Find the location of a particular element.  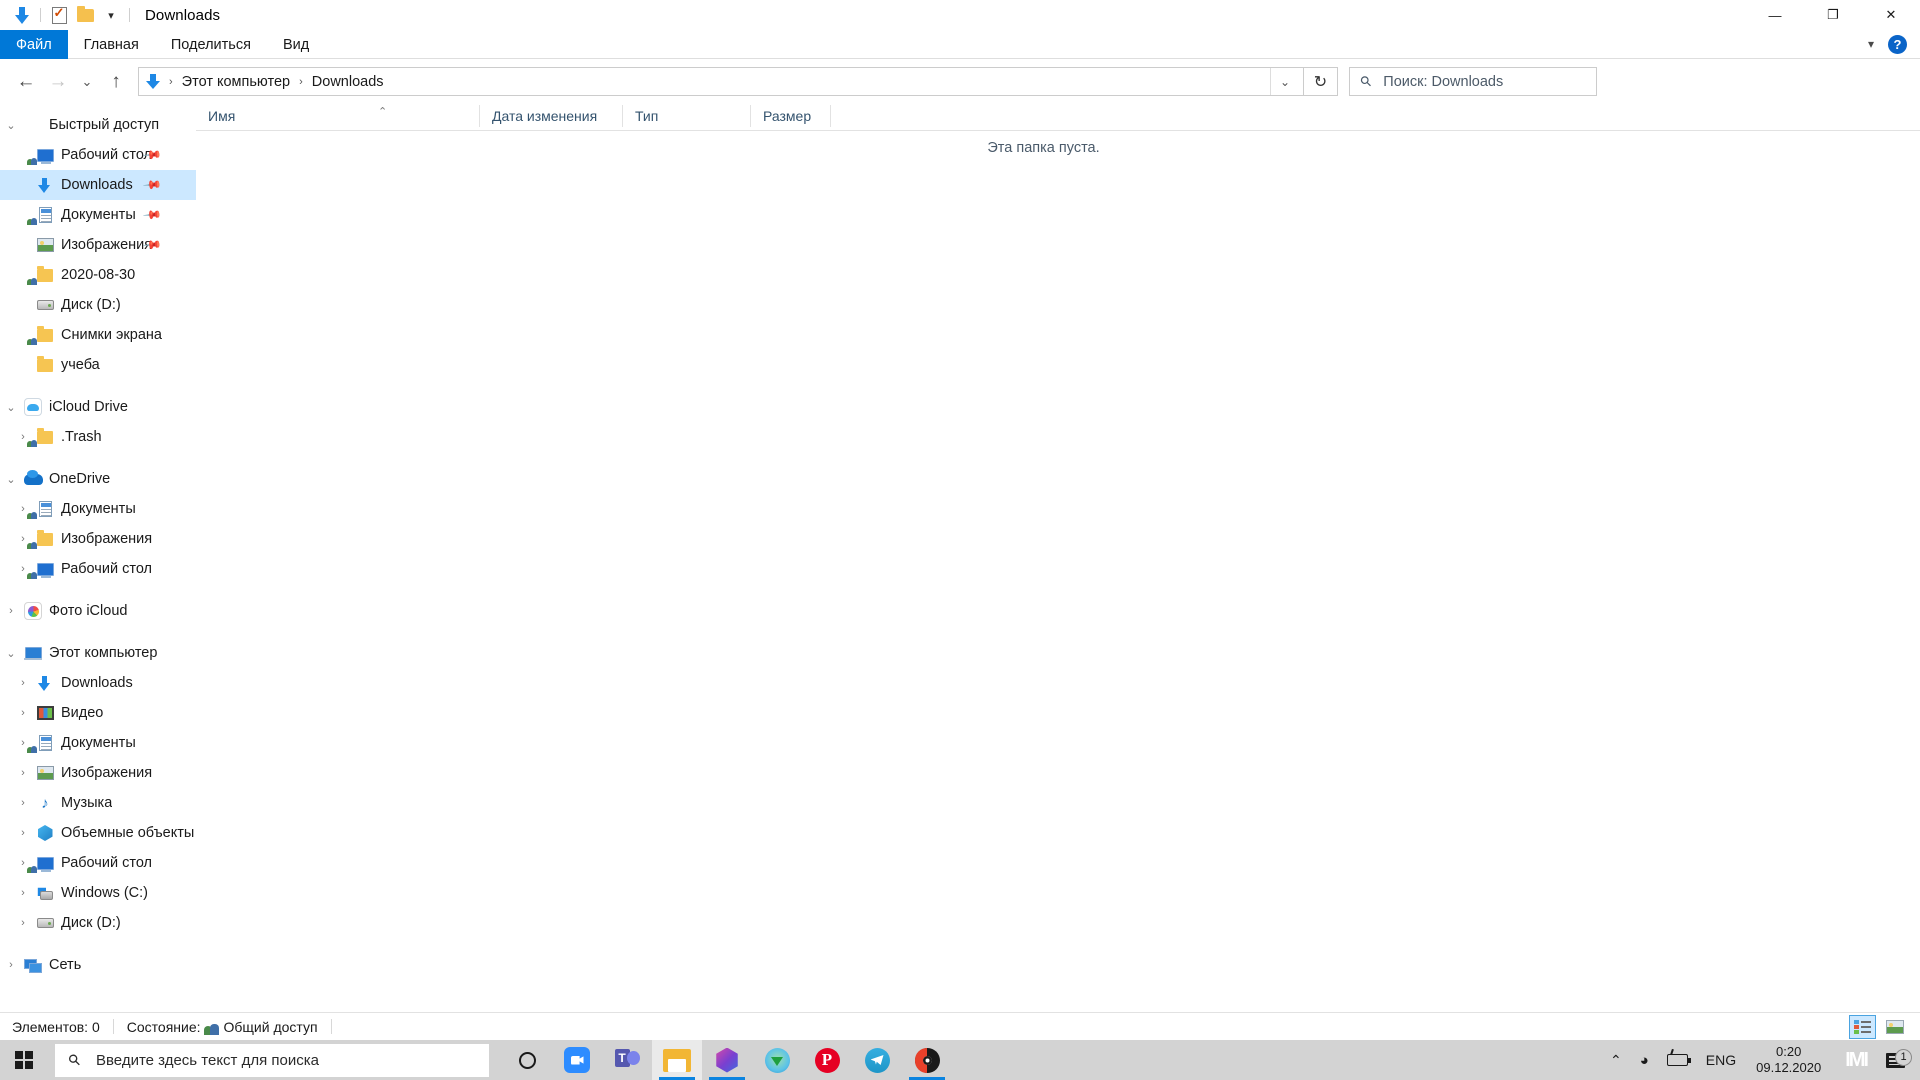

cortana-button is located at coordinates (527, 1060).